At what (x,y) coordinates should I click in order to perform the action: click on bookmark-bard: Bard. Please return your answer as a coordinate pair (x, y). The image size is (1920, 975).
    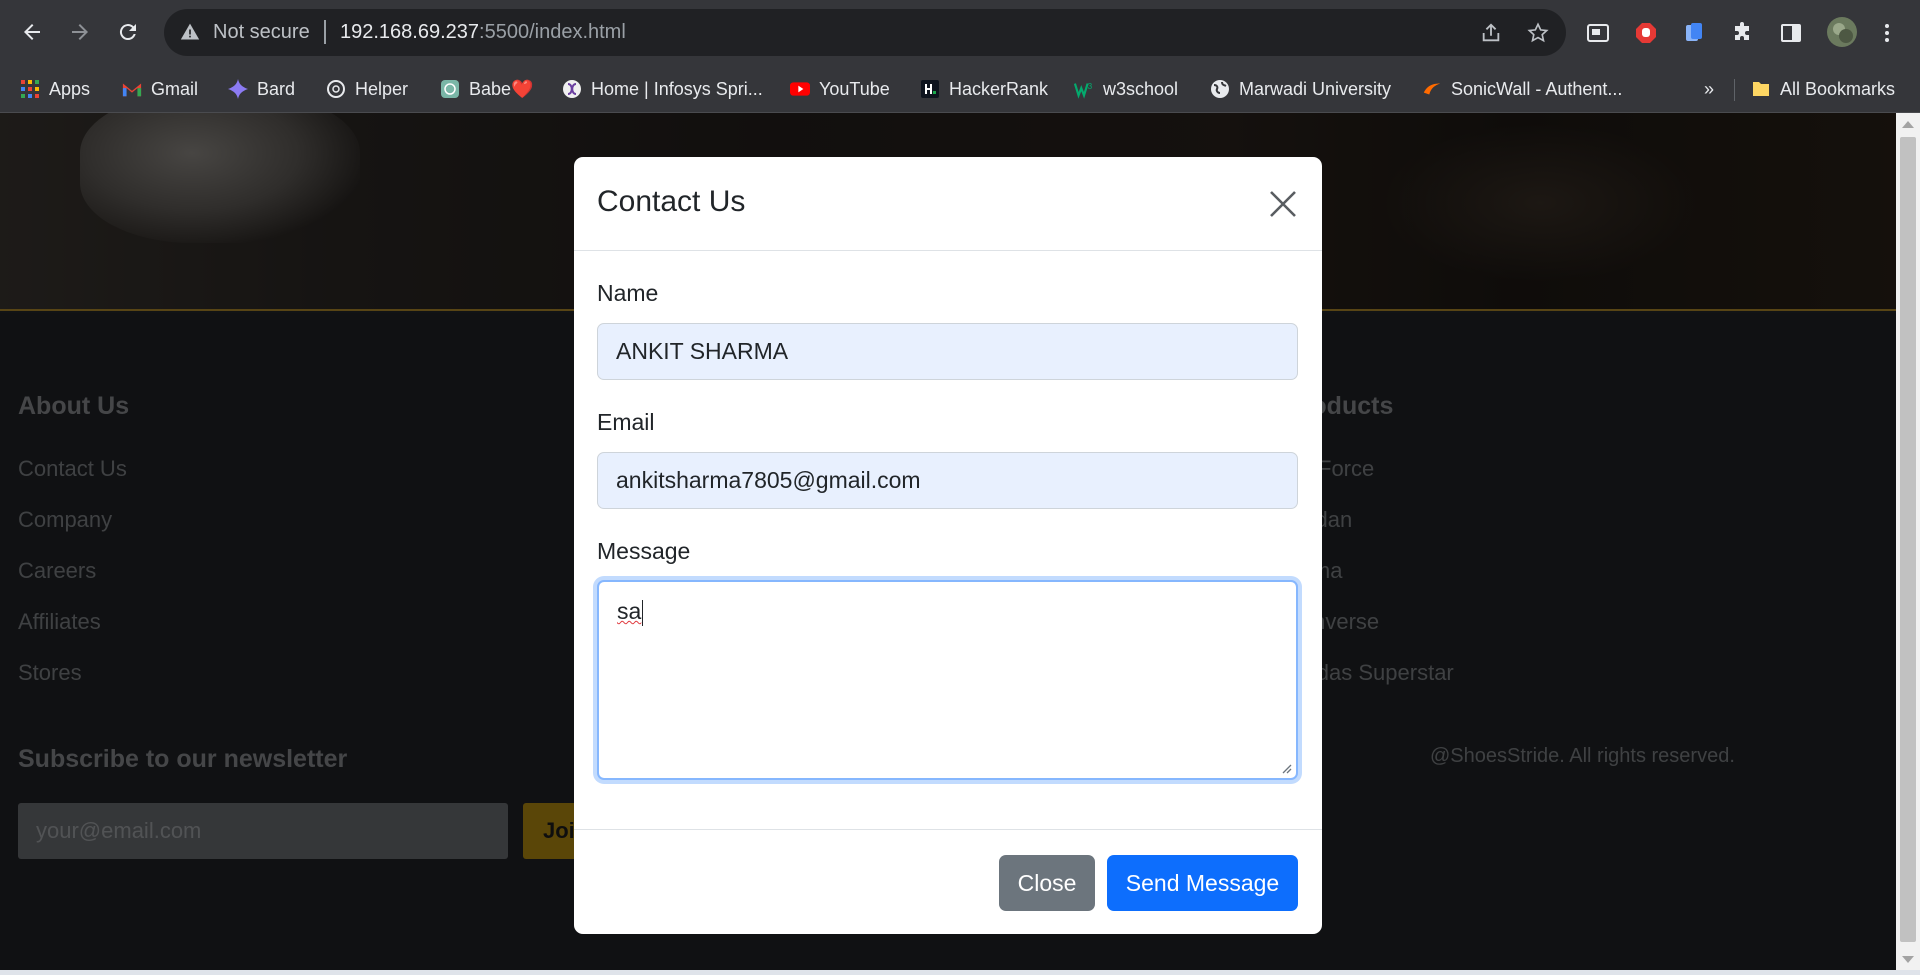
    Looking at the image, I should click on (261, 89).